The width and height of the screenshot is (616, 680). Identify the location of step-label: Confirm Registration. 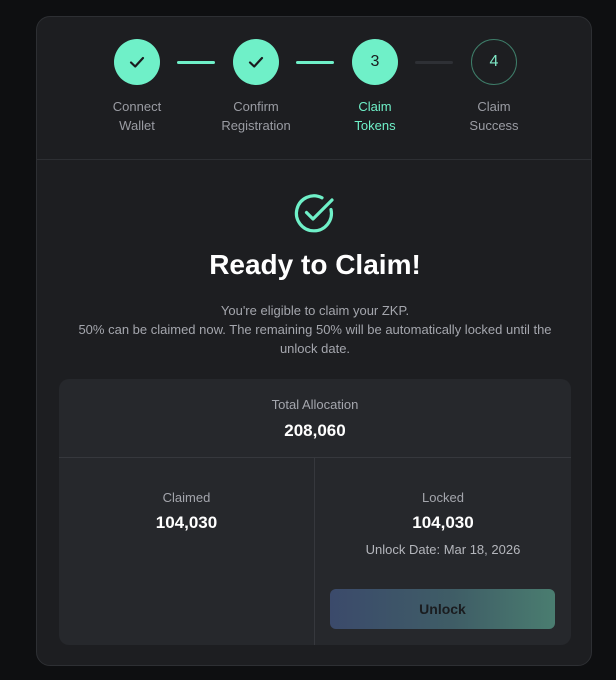
(256, 116).